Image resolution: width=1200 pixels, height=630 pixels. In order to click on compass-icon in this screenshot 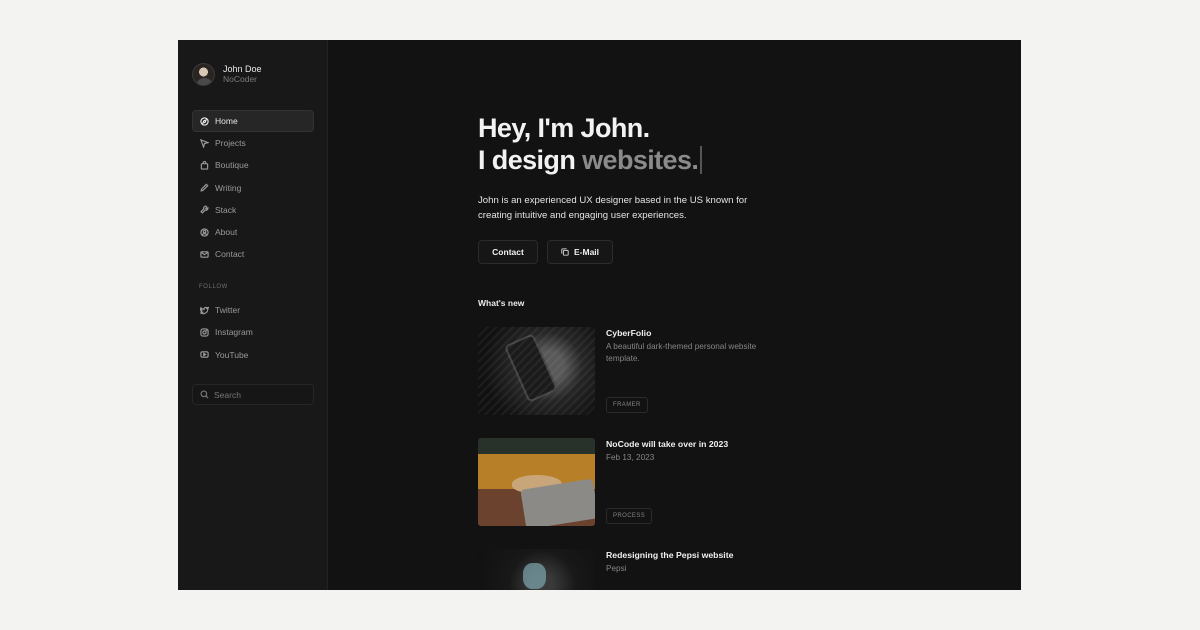, I will do `click(204, 121)`.